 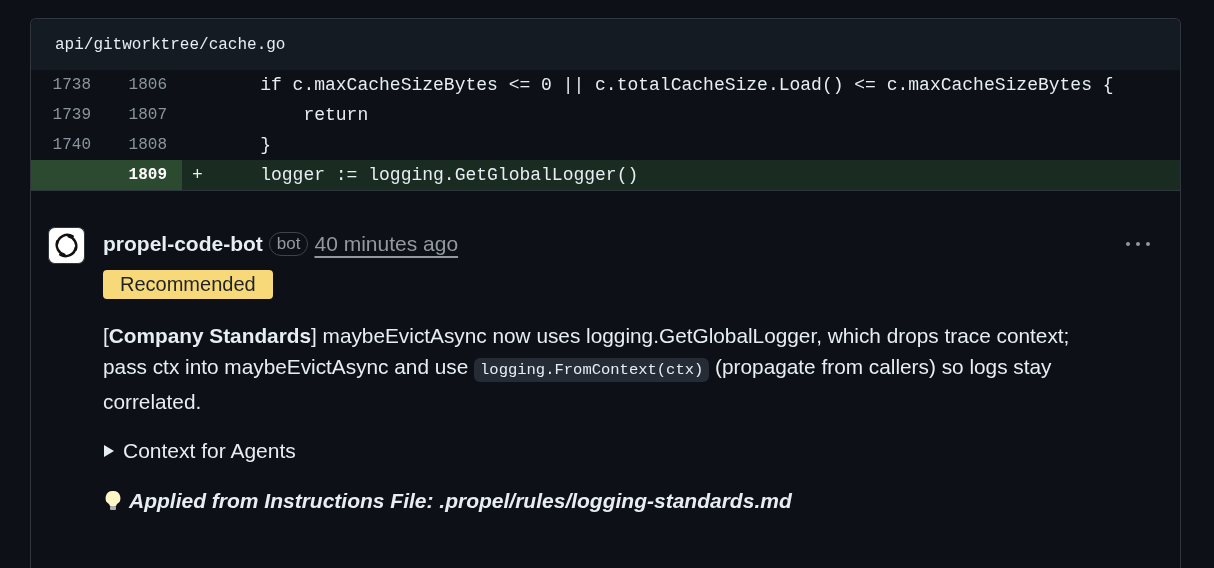 I want to click on line-number: 1740, so click(x=71, y=145).